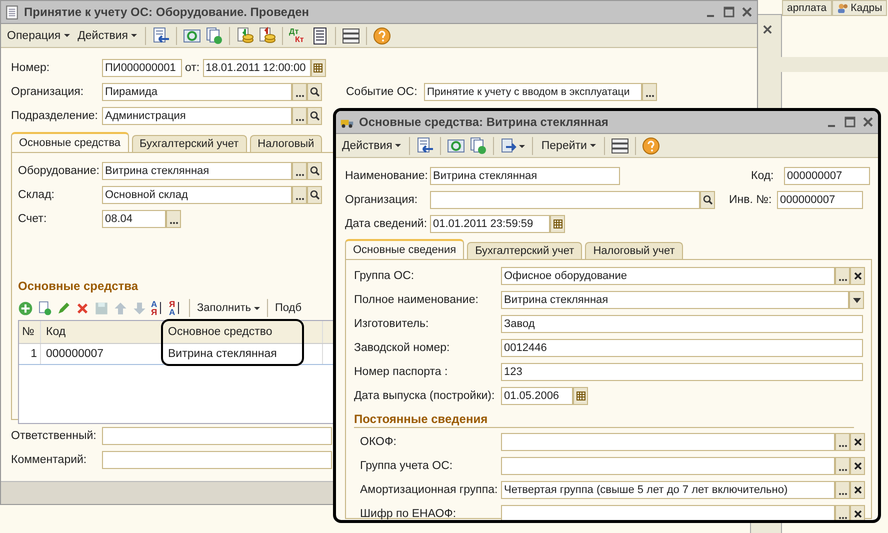 This screenshot has height=533, width=888. Describe the element at coordinates (197, 116) in the screenshot. I see `text-field: Администрация` at that location.